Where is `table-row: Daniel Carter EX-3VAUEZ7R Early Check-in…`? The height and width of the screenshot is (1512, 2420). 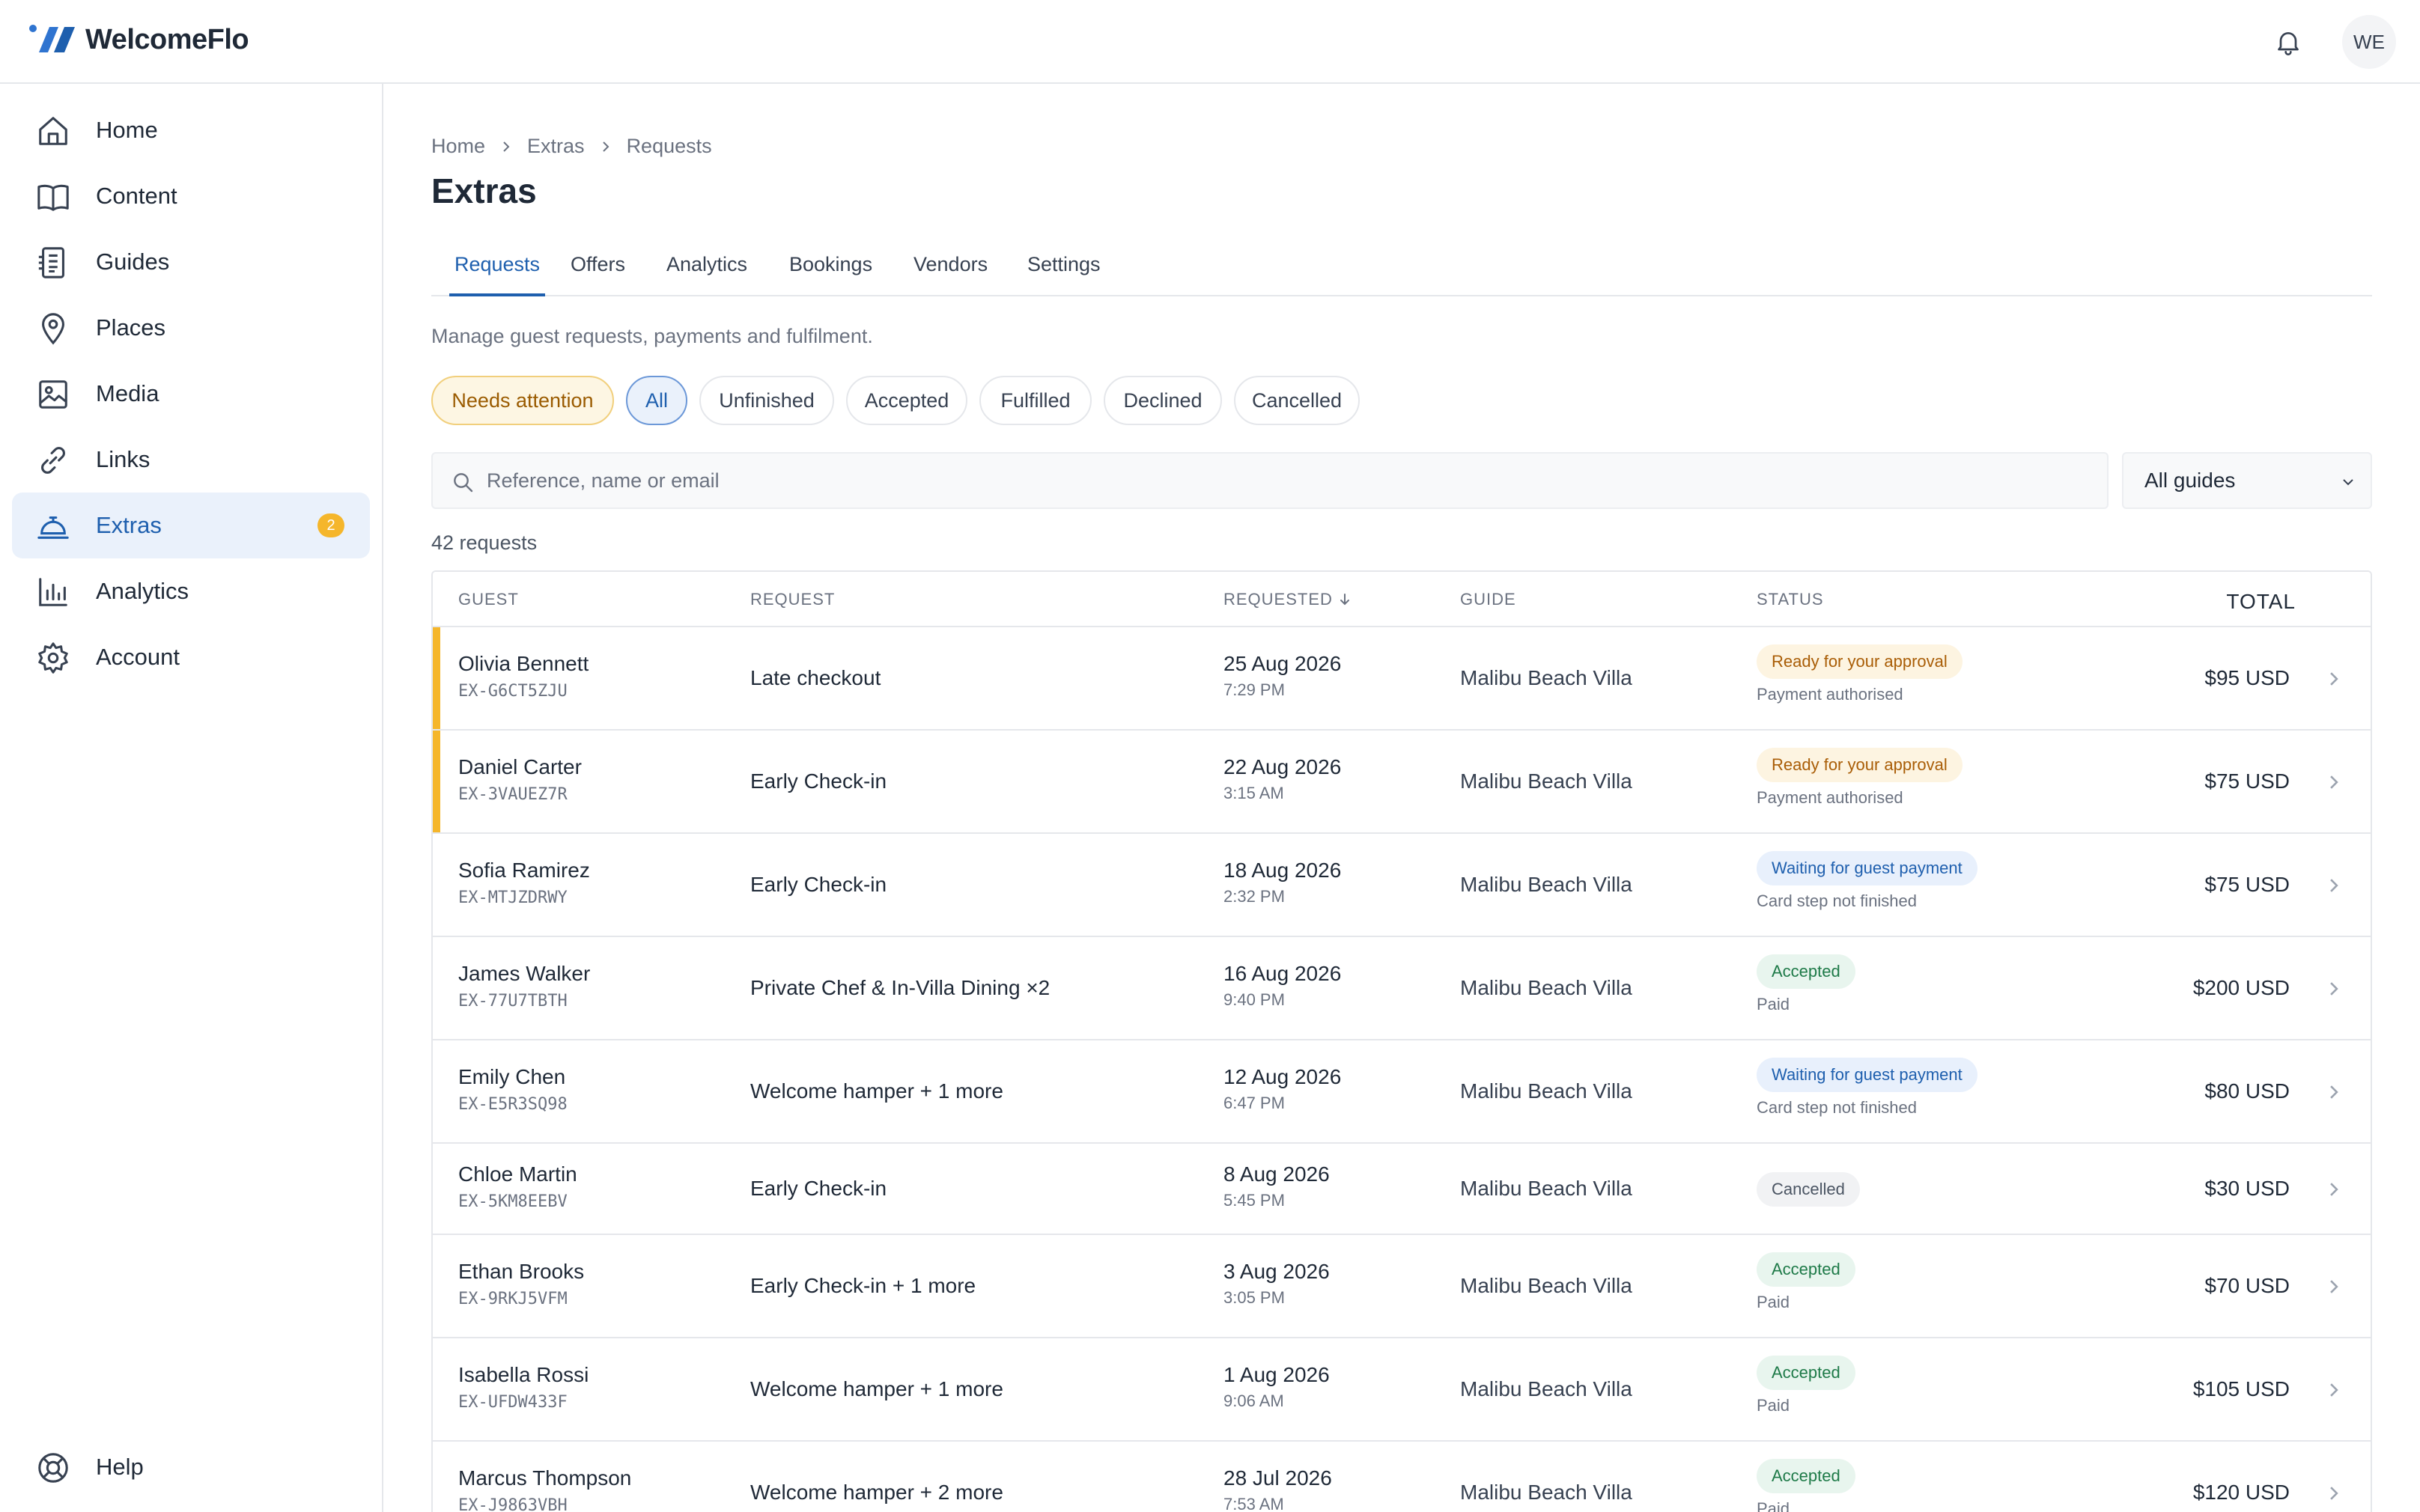 table-row: Daniel Carter EX-3VAUEZ7R Early Check-in… is located at coordinates (1402, 782).